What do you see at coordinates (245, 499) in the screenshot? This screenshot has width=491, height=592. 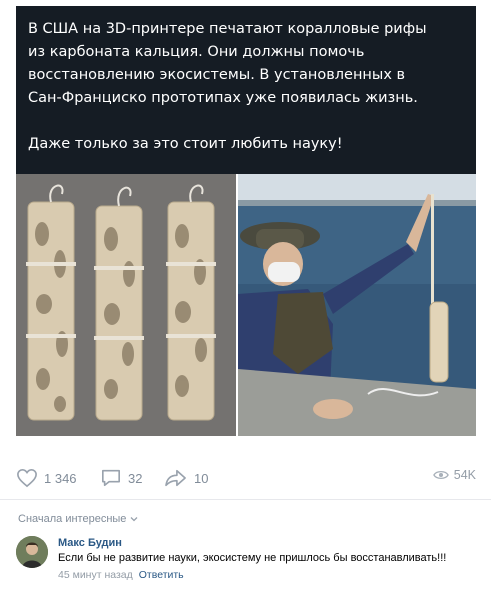 I see `section-divider` at bounding box center [245, 499].